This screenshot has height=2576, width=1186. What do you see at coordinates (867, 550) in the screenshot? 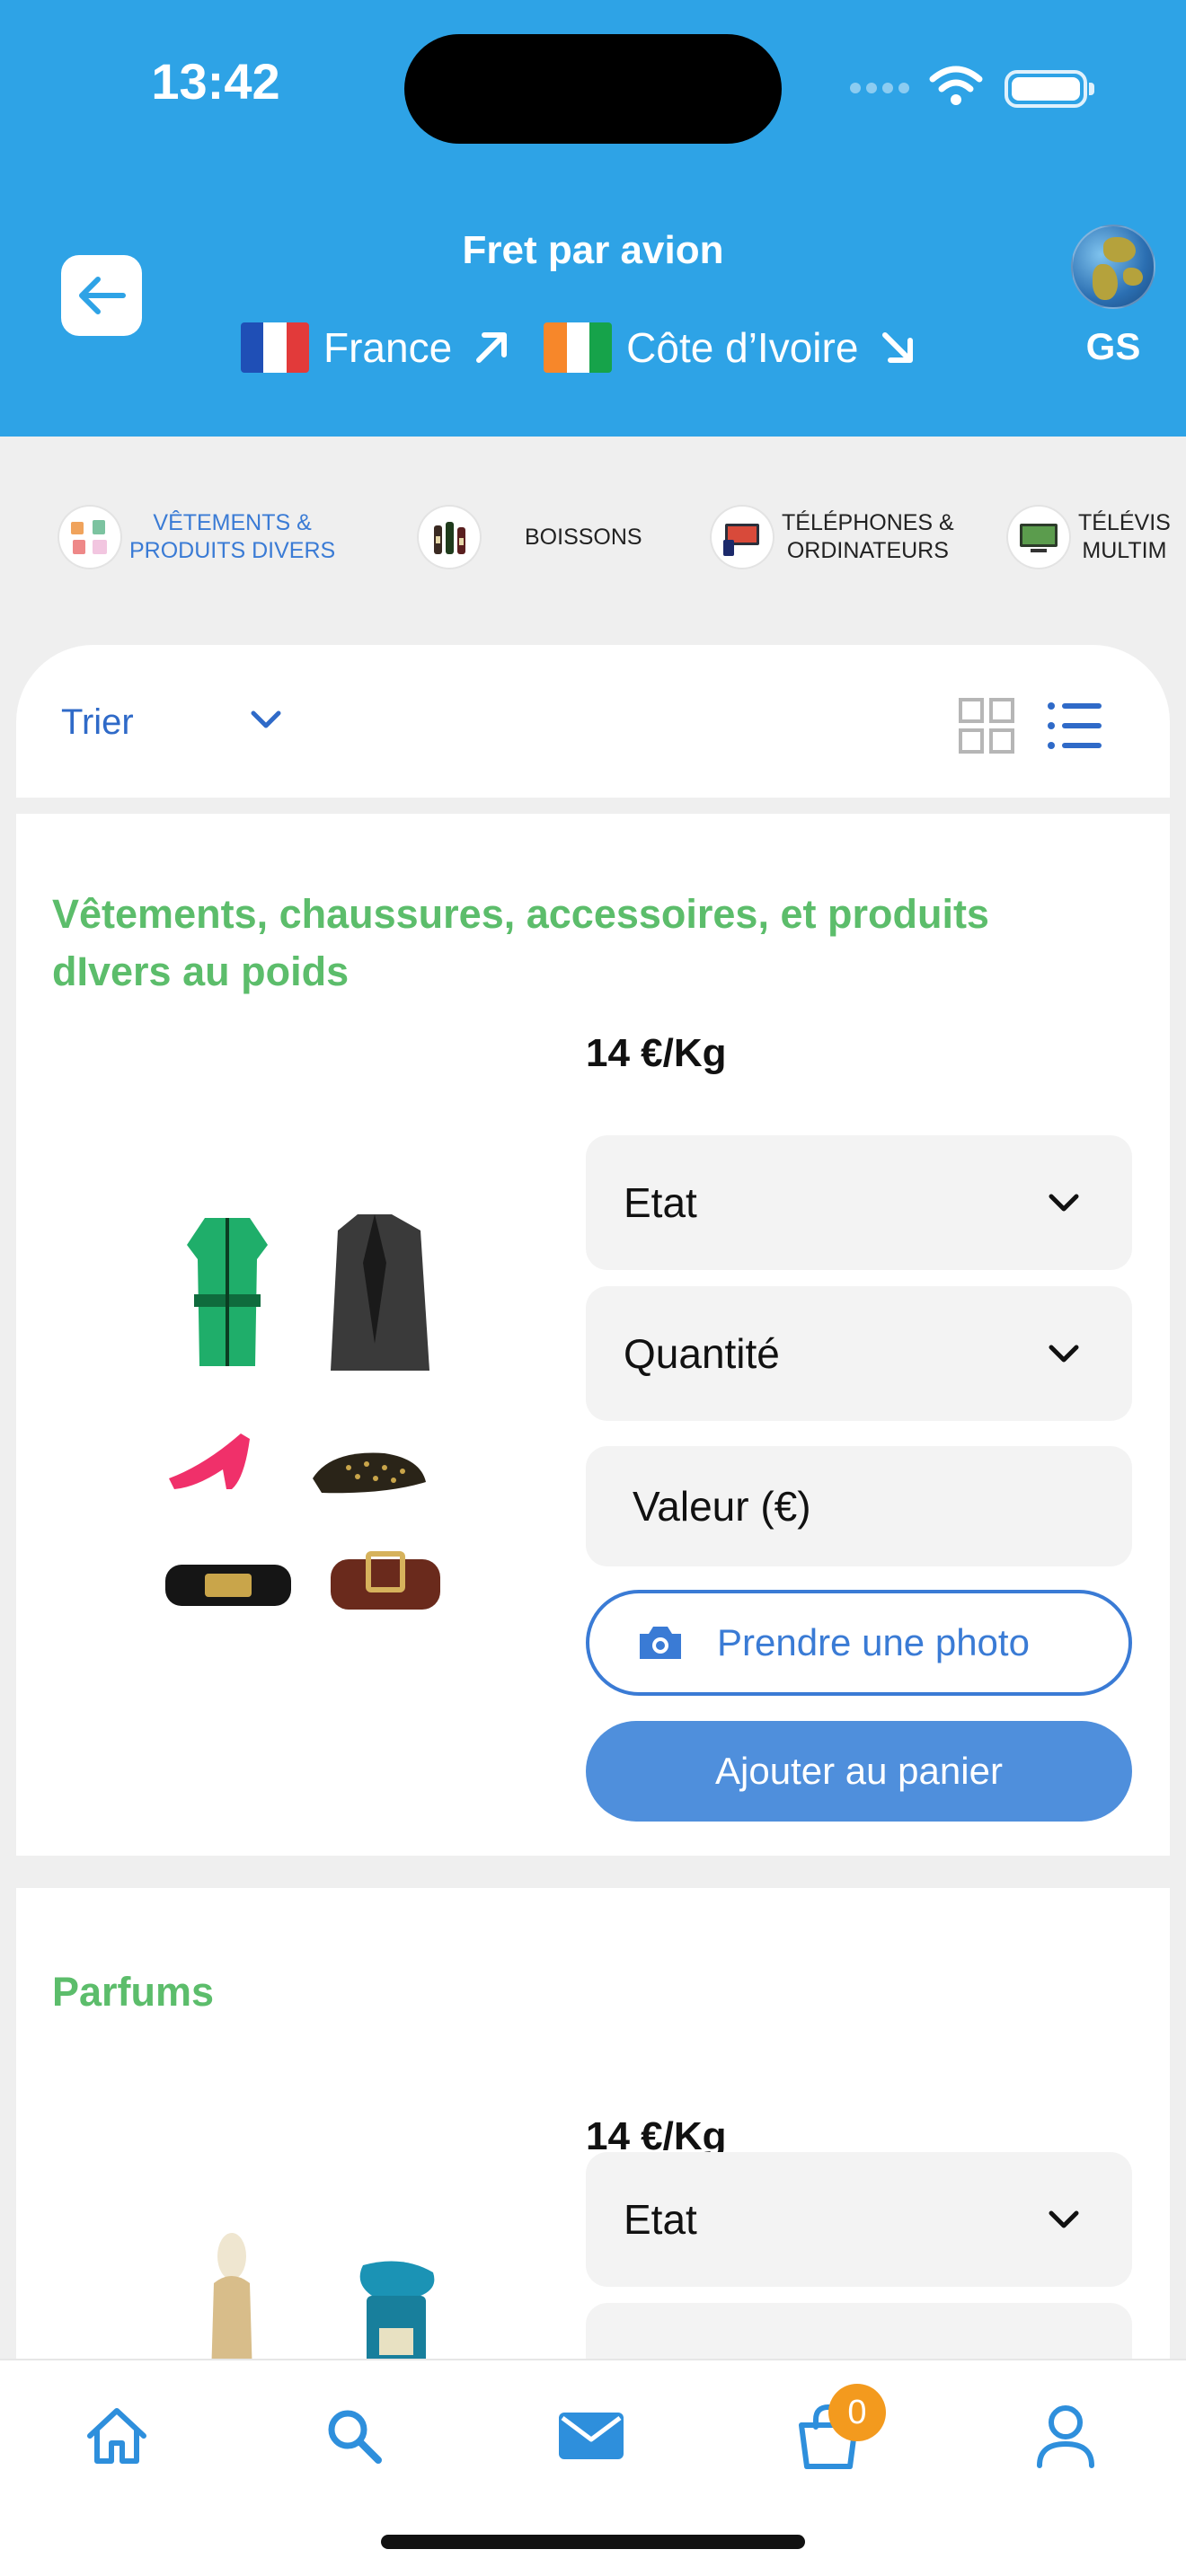
I see `category-label-line2: ORDINATEURS` at bounding box center [867, 550].